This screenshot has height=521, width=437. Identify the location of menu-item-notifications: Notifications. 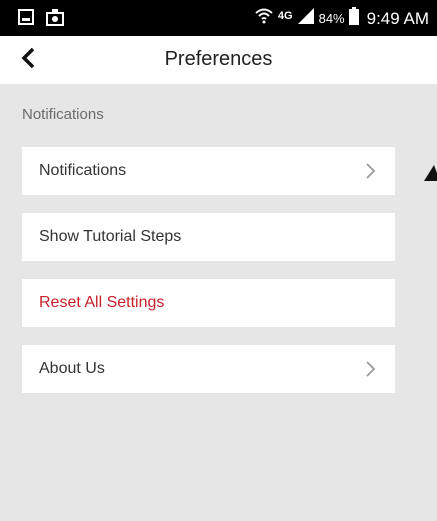
(208, 171).